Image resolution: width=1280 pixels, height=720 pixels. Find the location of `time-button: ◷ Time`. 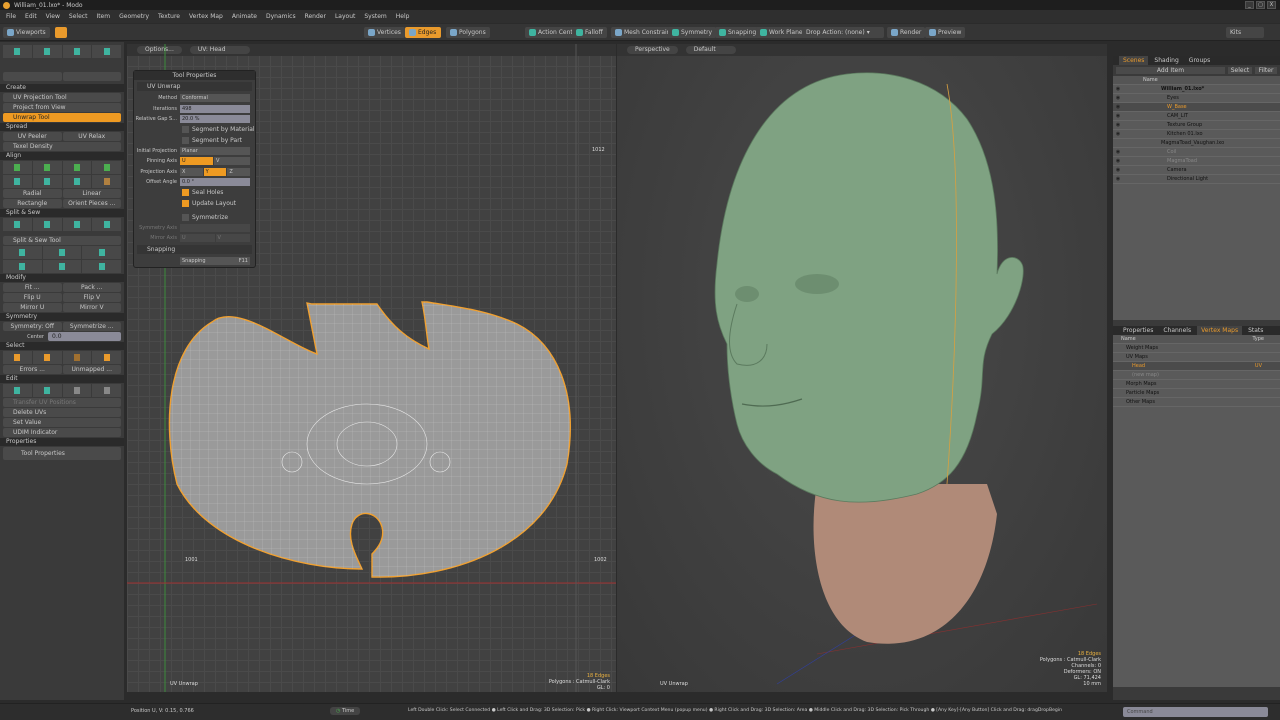

time-button: ◷ Time is located at coordinates (345, 711).